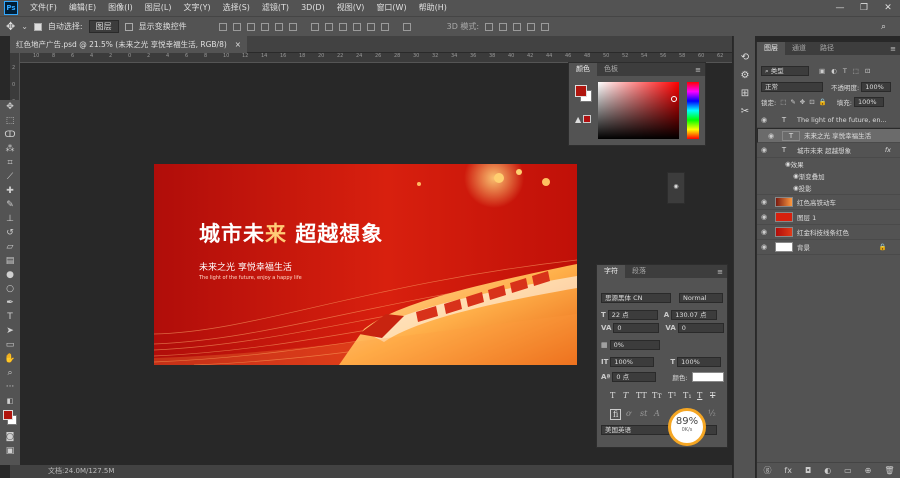 This screenshot has height=478, width=900. I want to click on layer-filter-dropdown: ⌕ 类型, so click(785, 71).